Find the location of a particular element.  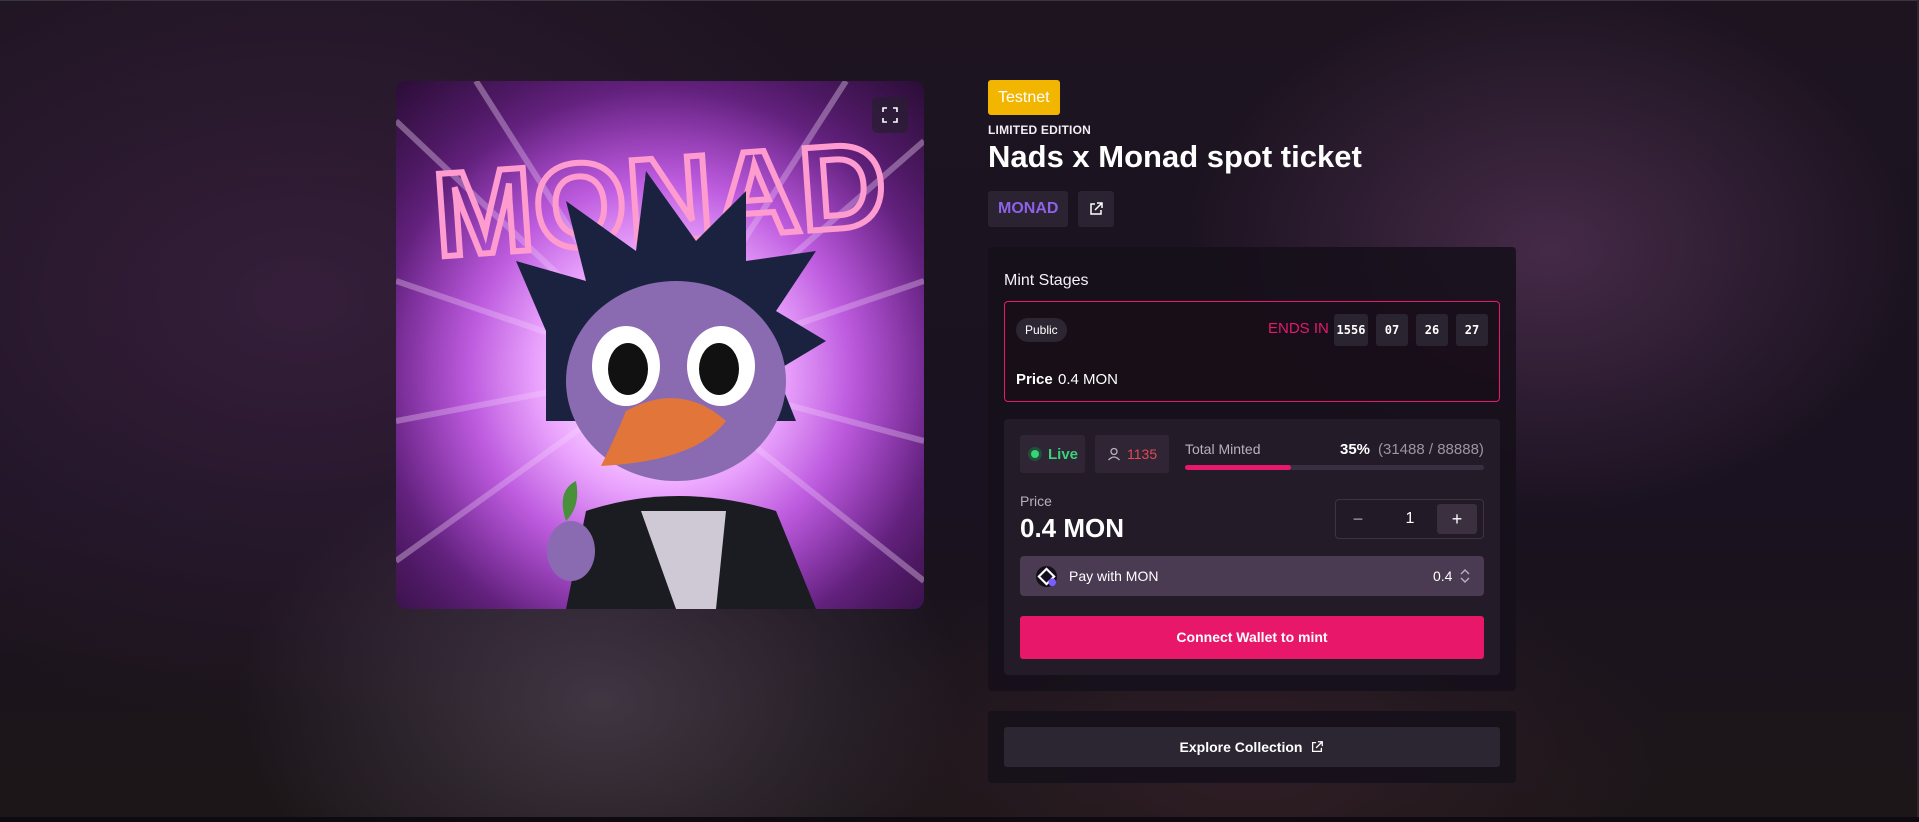

stage-price-label: Price is located at coordinates (1034, 379).